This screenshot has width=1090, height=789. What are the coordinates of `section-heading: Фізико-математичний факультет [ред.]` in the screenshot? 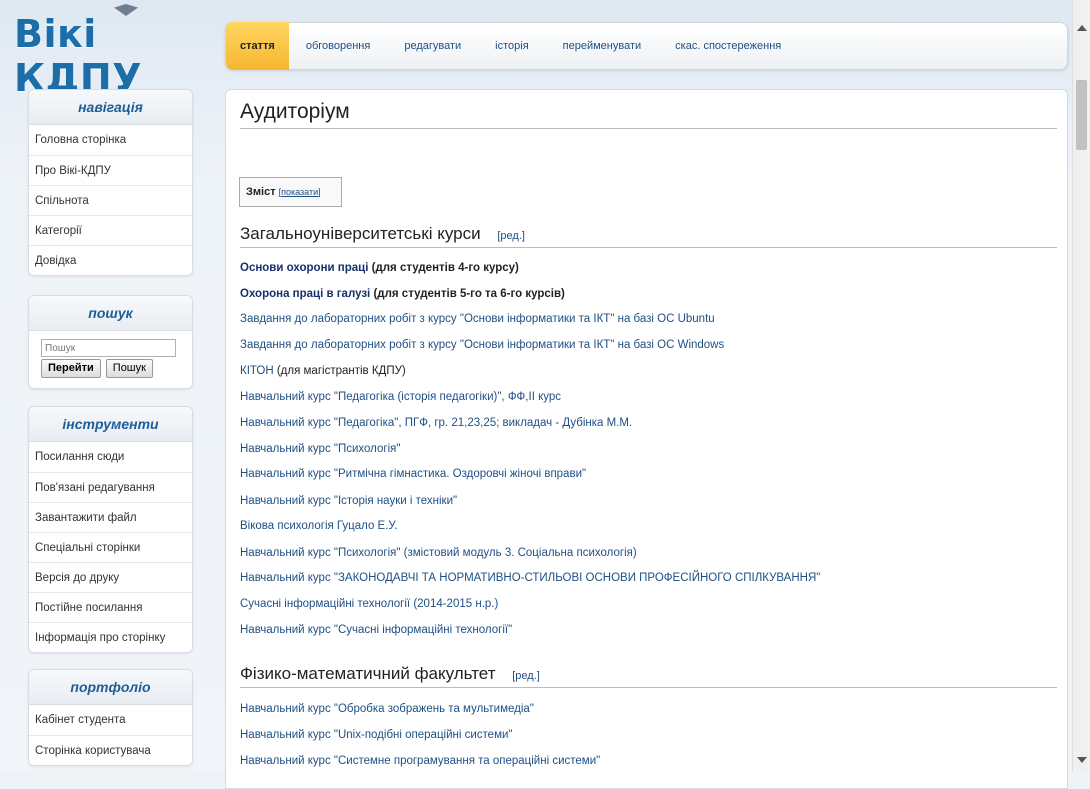 It's located at (648, 676).